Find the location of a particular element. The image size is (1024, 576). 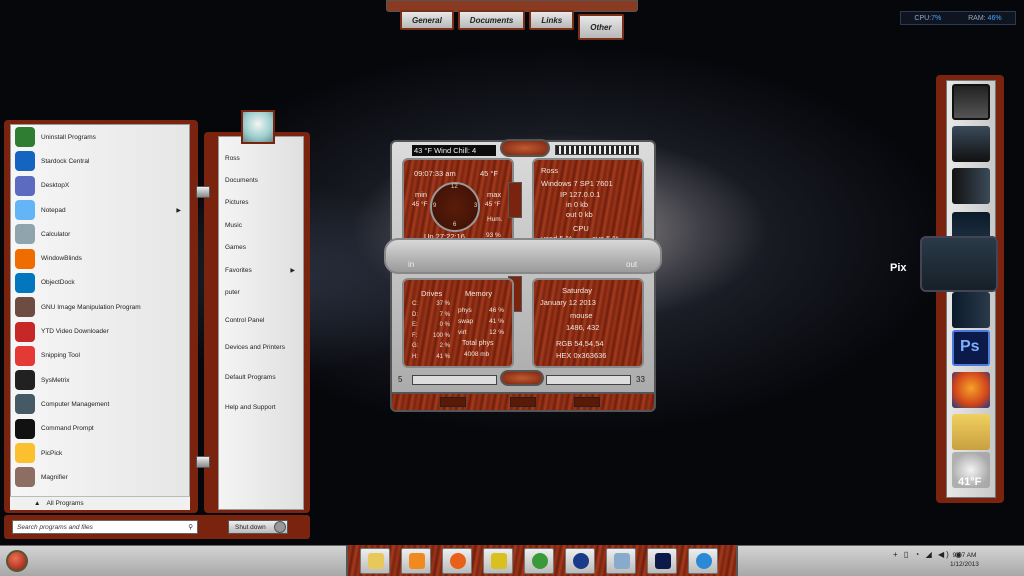

next-button is located at coordinates (587, 402).